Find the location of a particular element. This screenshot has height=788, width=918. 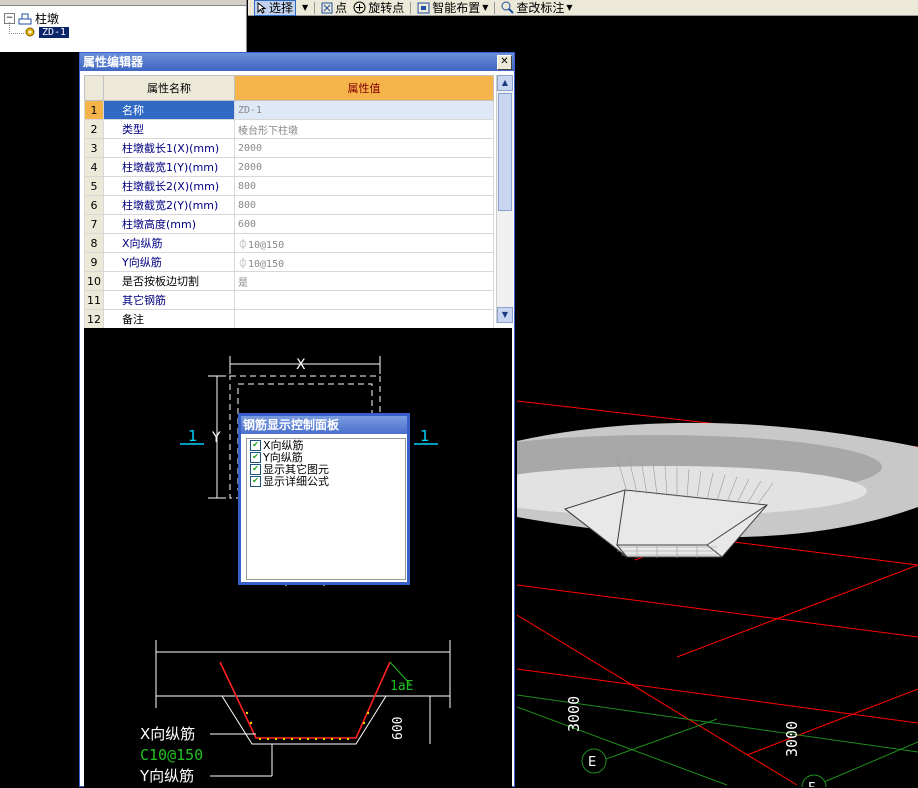

property-row: 7 柱墩高度(mm) 600 is located at coordinates (289, 224).